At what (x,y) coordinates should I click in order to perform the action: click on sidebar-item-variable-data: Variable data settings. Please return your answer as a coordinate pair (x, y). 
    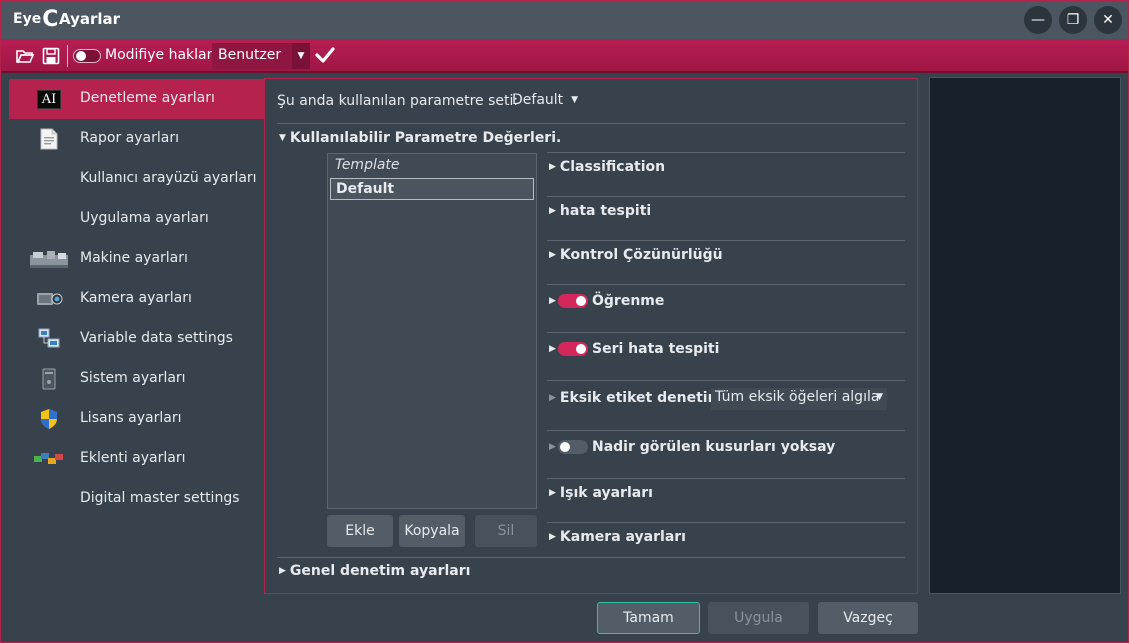
    Looking at the image, I should click on (137, 339).